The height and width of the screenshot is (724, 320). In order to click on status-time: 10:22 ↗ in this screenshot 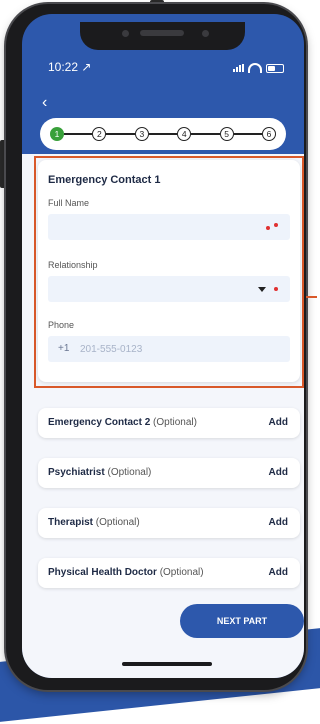, I will do `click(69, 67)`.